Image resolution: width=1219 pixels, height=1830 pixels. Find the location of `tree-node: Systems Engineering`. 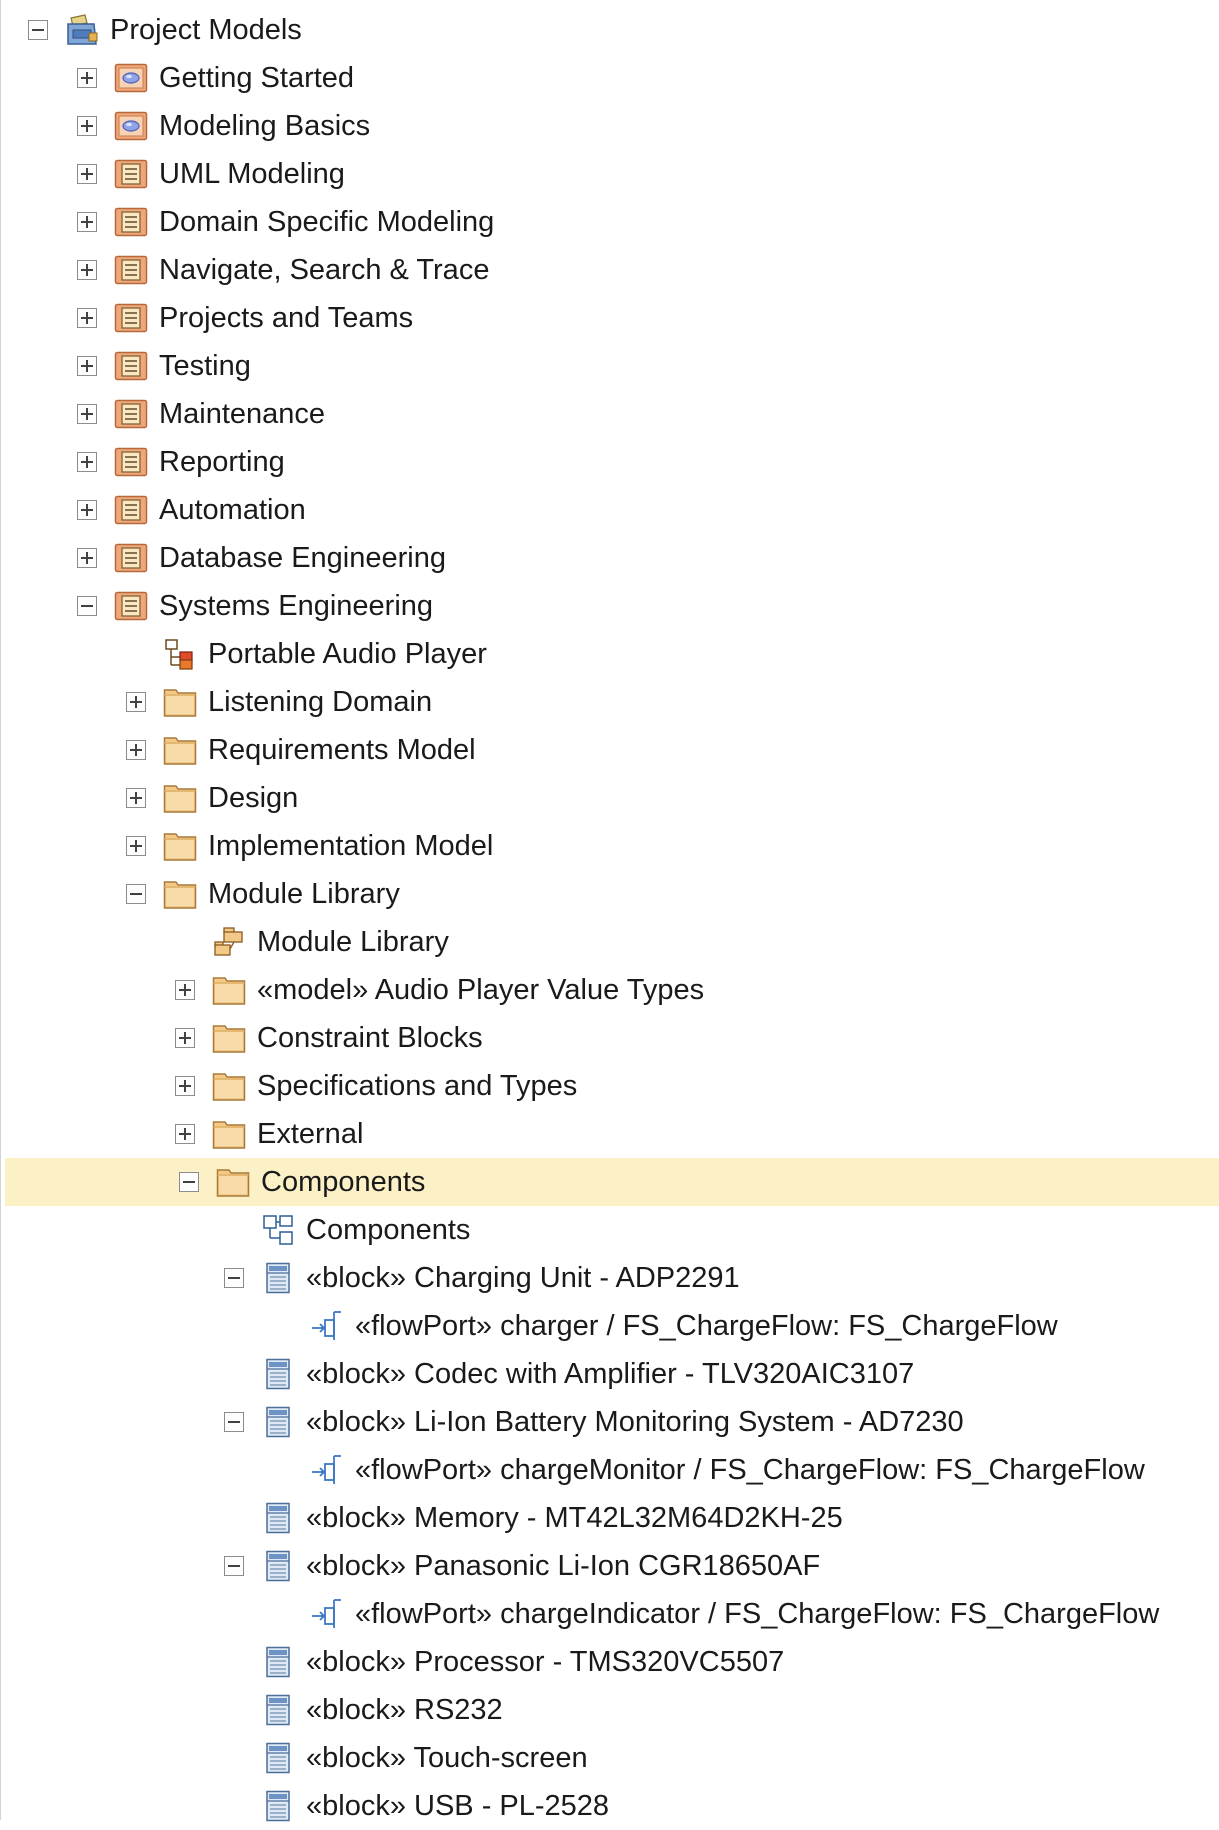

tree-node: Systems Engineering is located at coordinates (610, 606).